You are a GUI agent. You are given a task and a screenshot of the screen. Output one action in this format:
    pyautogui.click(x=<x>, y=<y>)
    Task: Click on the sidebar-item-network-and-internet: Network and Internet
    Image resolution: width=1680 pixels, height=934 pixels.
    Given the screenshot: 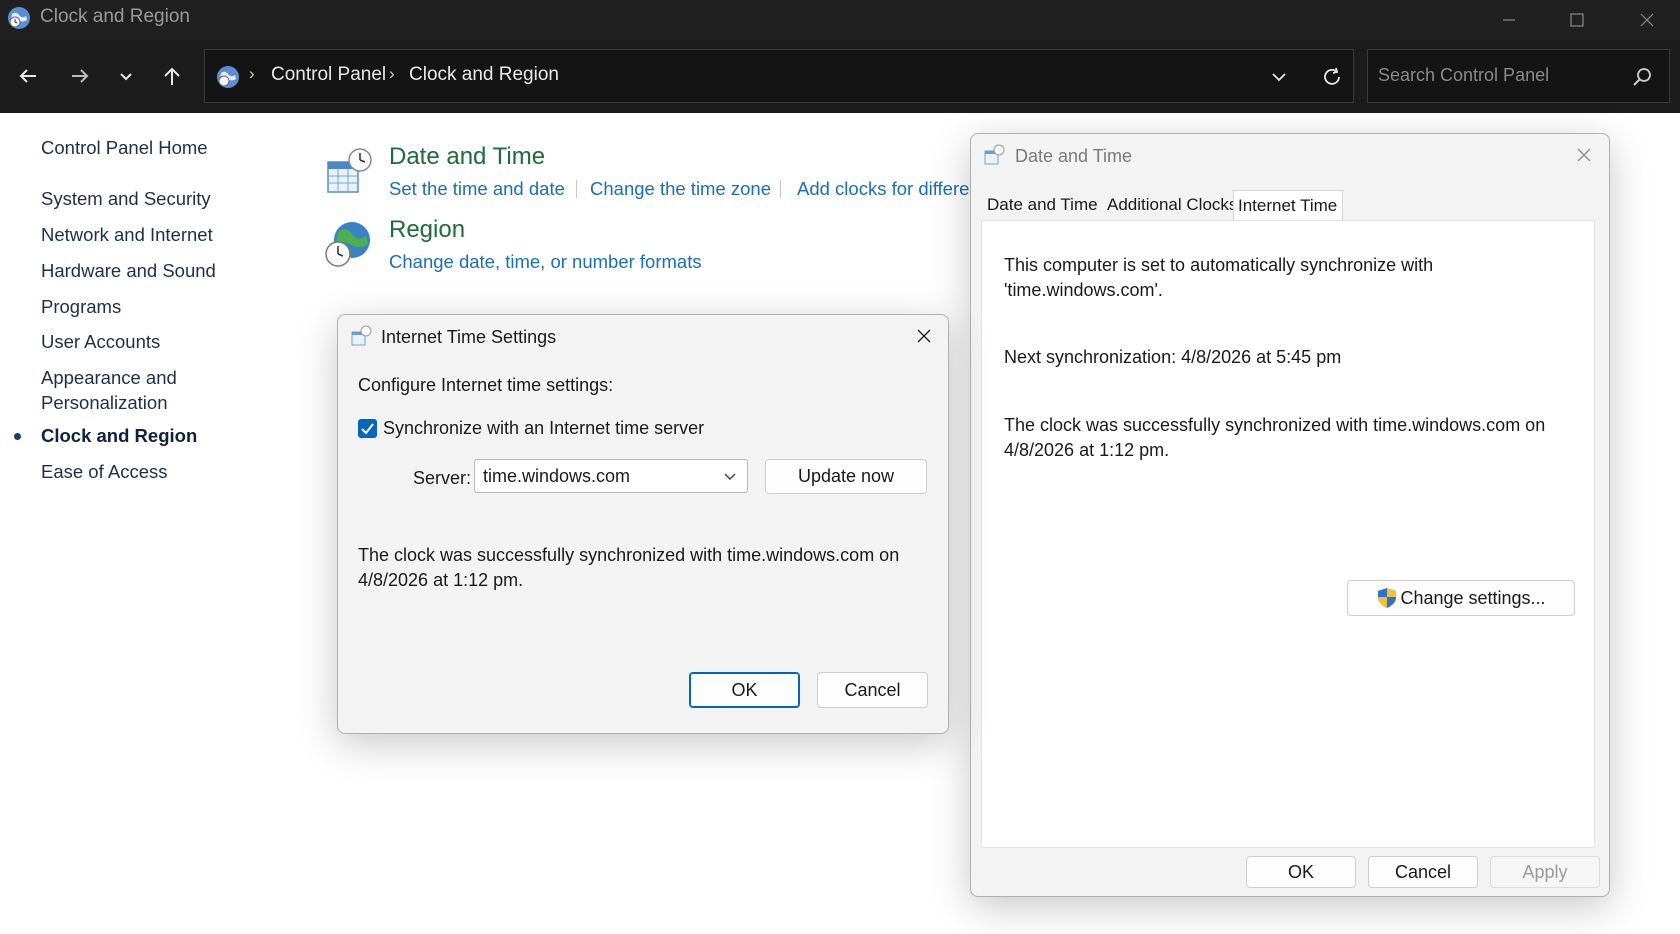 What is the action you would take?
    pyautogui.click(x=127, y=235)
    